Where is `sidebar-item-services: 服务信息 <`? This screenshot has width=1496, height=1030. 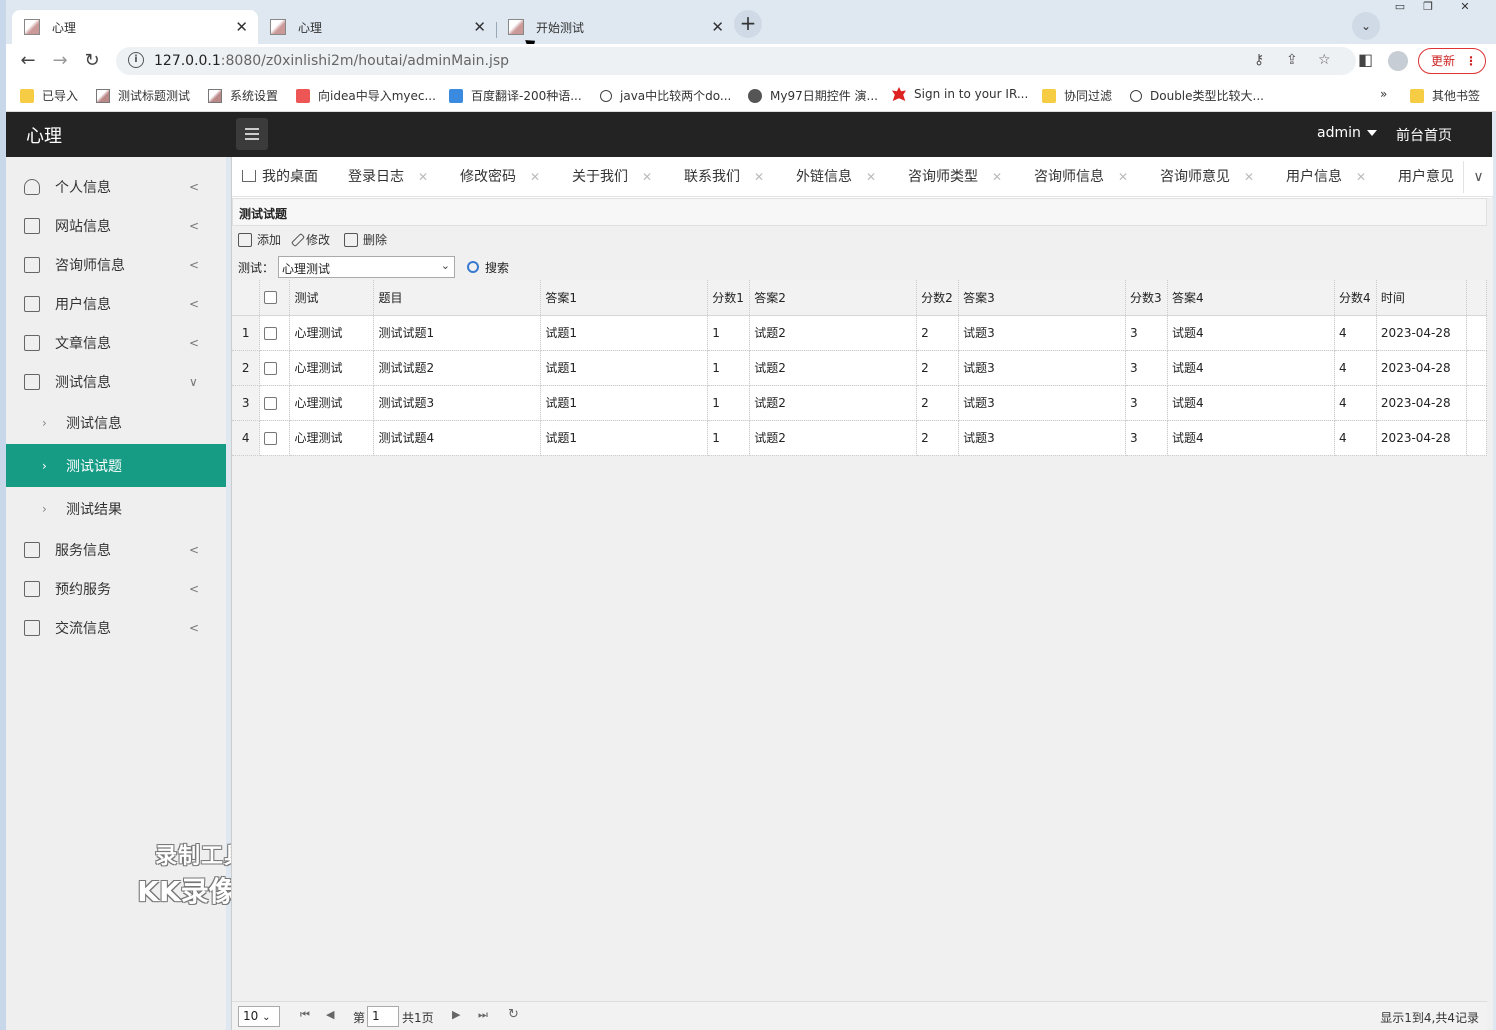
sidebar-item-services: 服务信息 < is located at coordinates (116, 549).